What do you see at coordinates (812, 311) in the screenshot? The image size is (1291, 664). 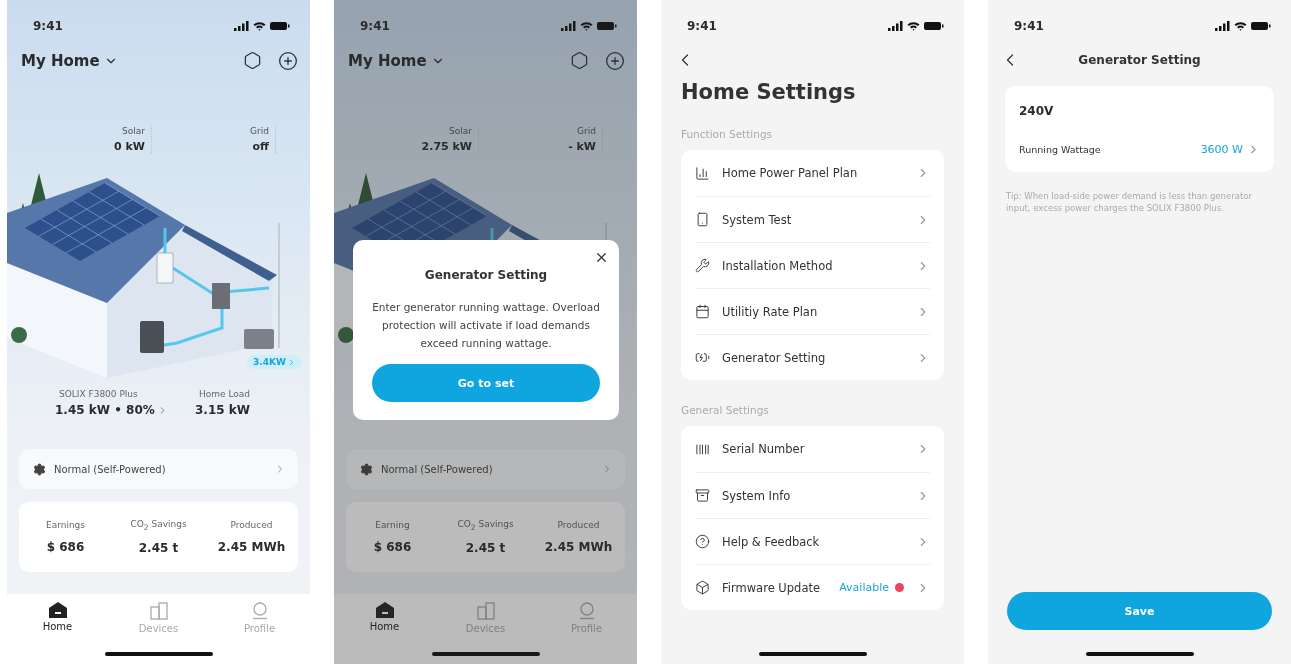 I see `settings-row: Utilitiy Rate Plan` at bounding box center [812, 311].